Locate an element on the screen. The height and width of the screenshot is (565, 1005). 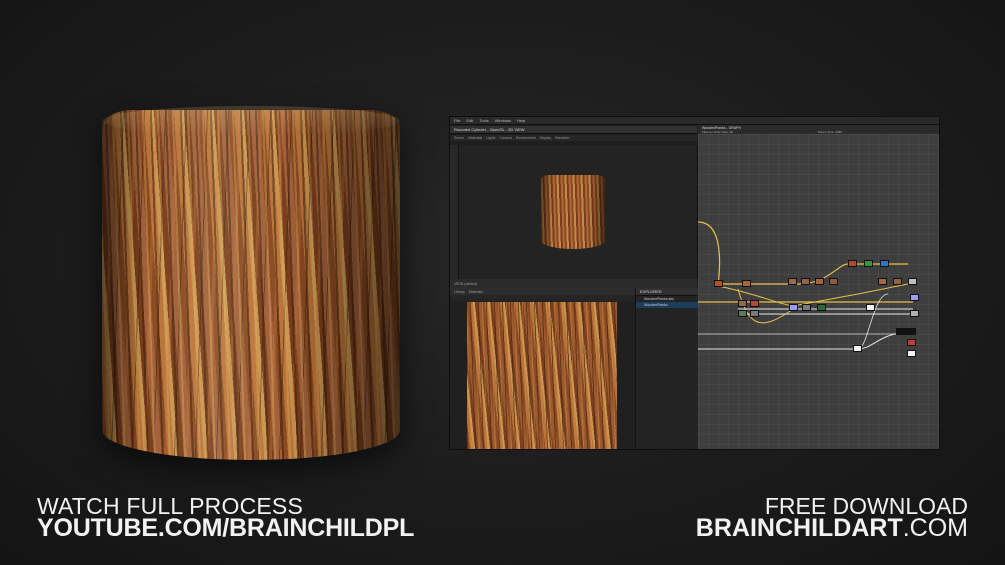
viewport3d-toolstrip is located at coordinates (454, 212).